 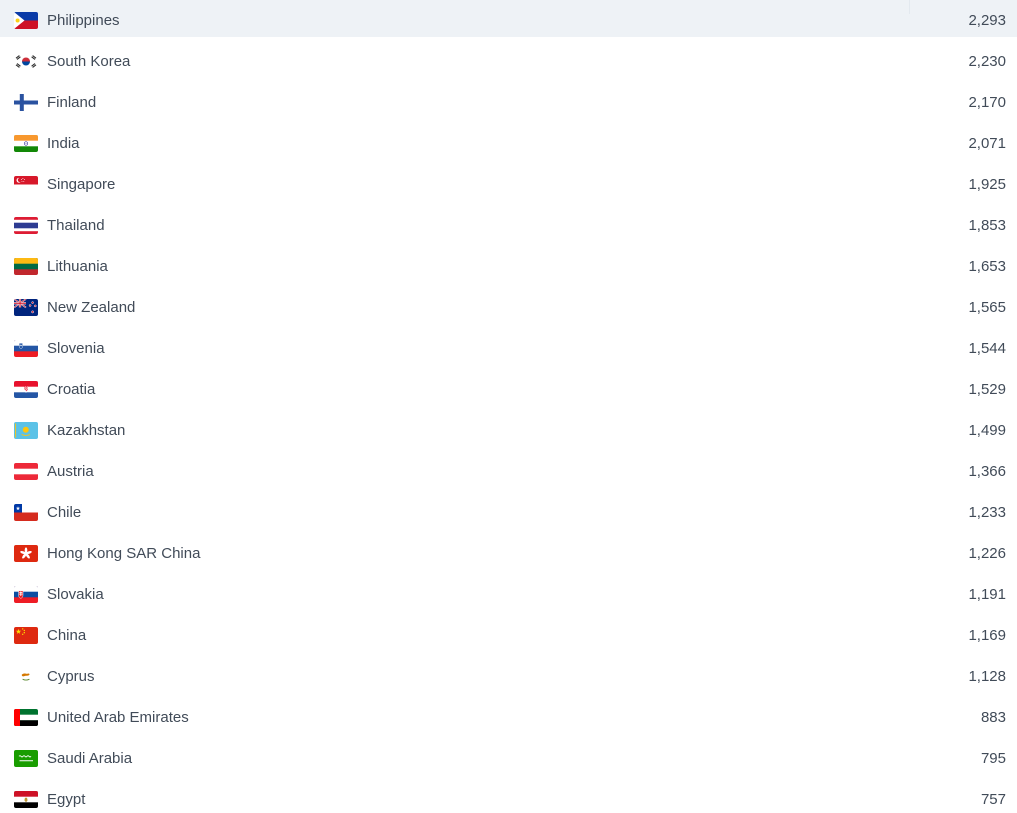 What do you see at coordinates (90, 758) in the screenshot?
I see `country-name: Saudi Arabia` at bounding box center [90, 758].